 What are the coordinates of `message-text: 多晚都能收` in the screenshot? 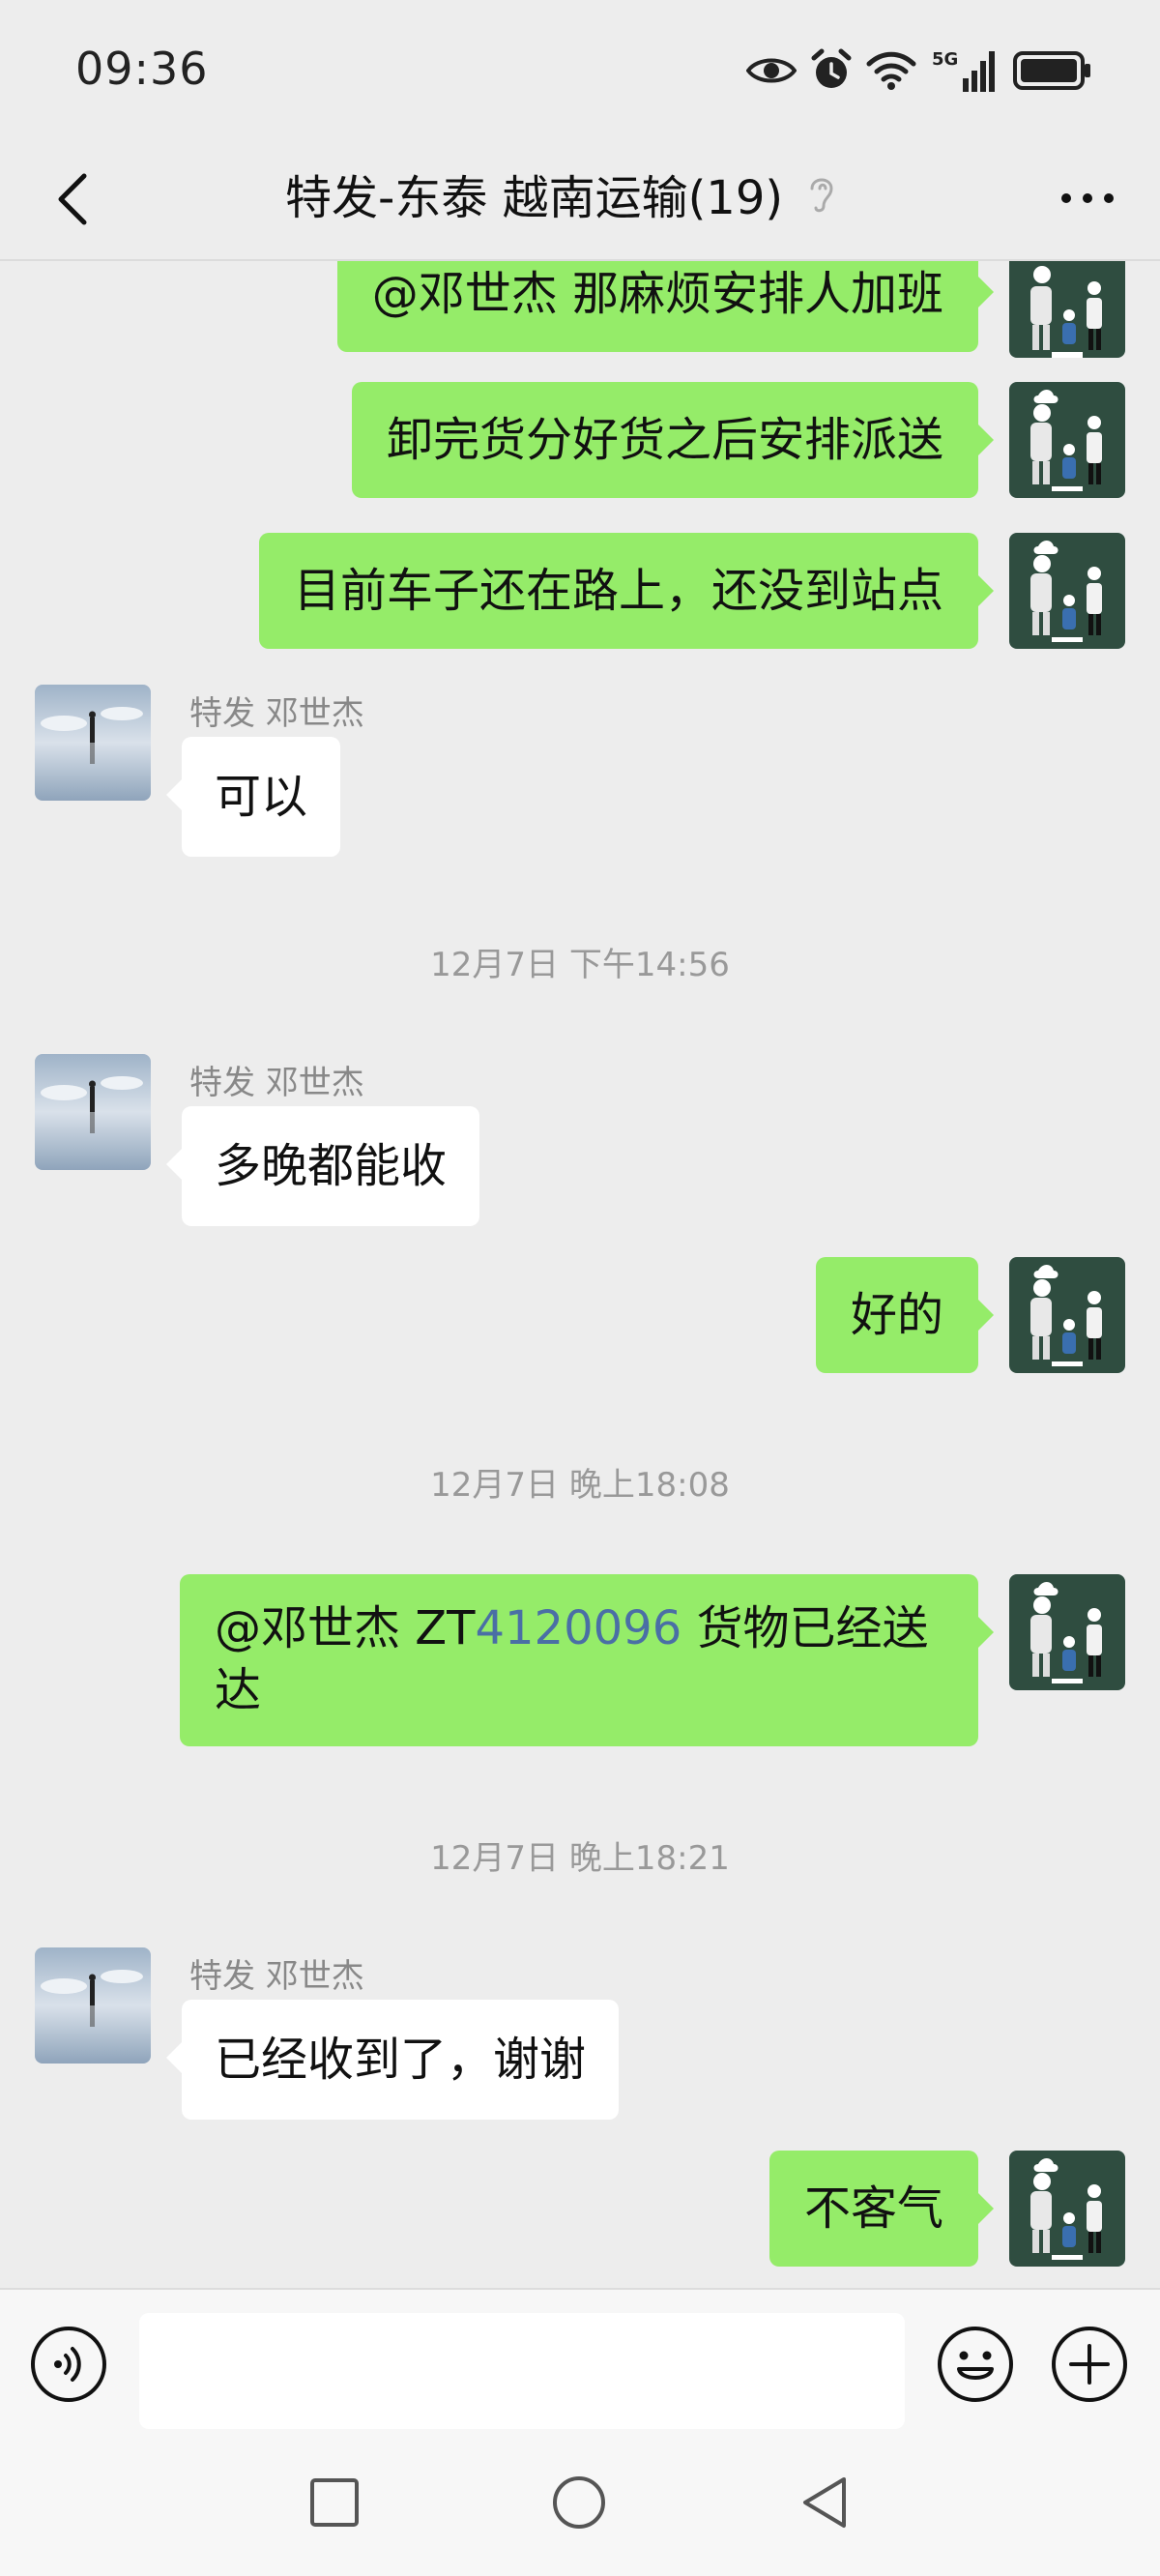 It's located at (332, 1166).